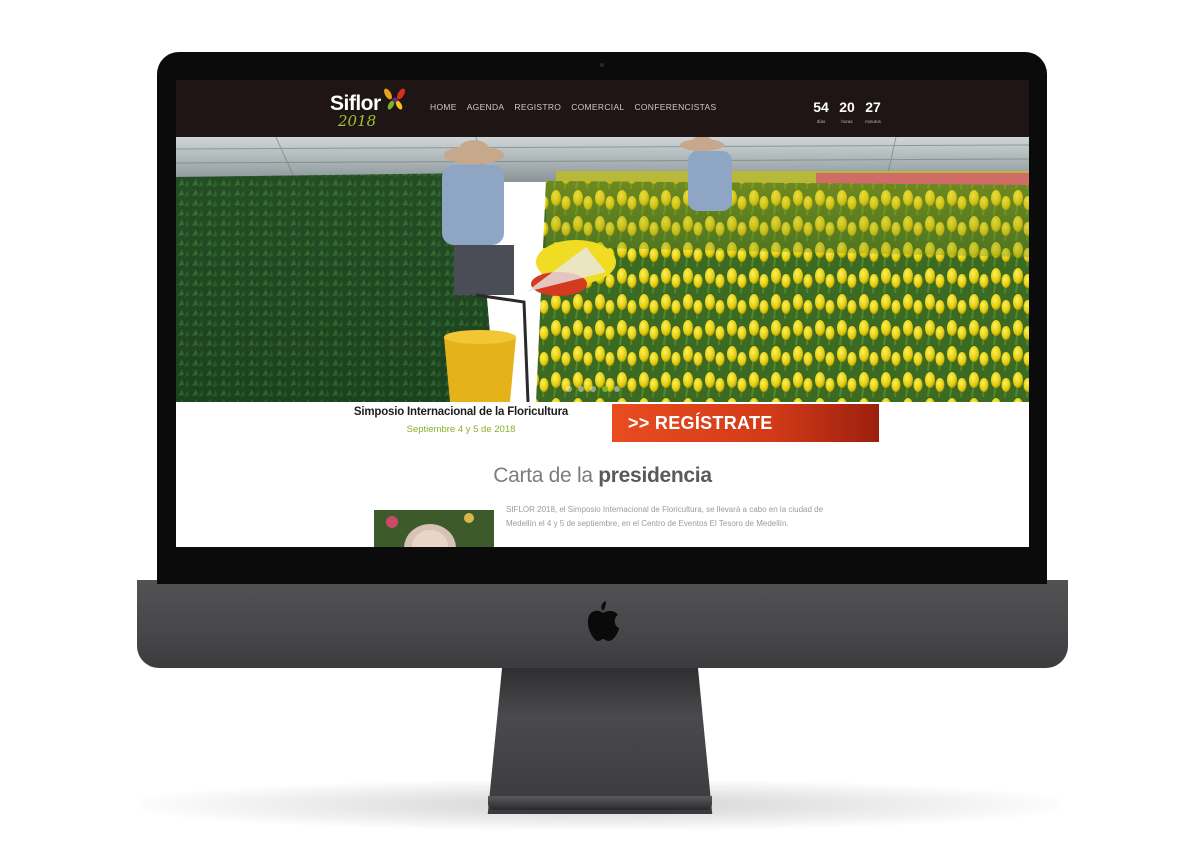 This screenshot has width=1200, height=841. What do you see at coordinates (443, 107) in the screenshot?
I see `nav-item-home: HOME` at bounding box center [443, 107].